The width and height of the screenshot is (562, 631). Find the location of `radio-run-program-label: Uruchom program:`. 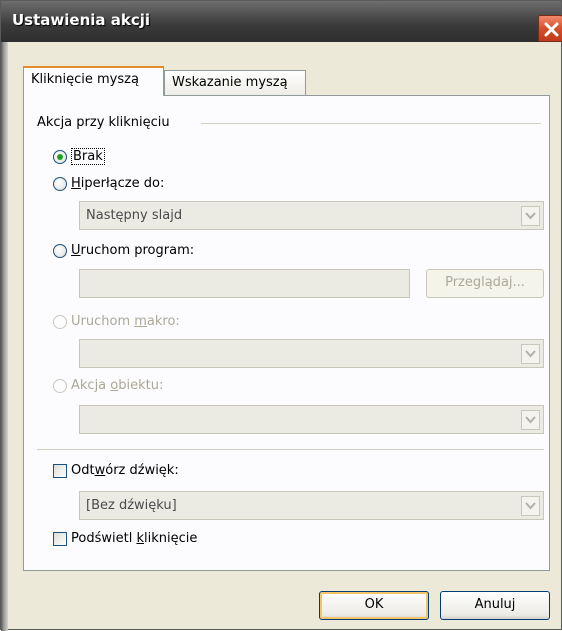

radio-run-program-label: Uruchom program: is located at coordinates (133, 250).